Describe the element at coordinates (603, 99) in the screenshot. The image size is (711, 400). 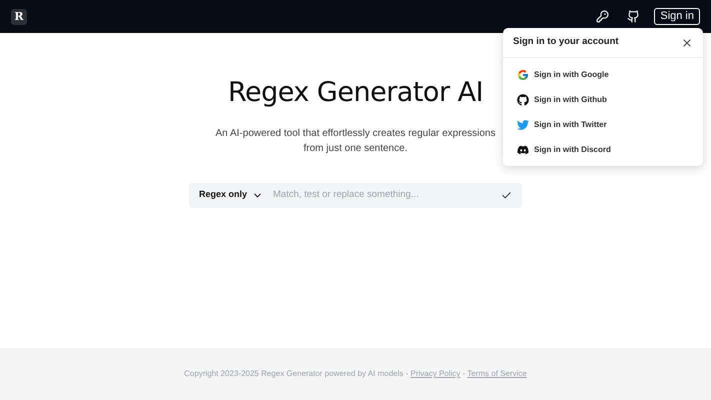
I see `provider-sign-in-button: Sign in with Github` at that location.